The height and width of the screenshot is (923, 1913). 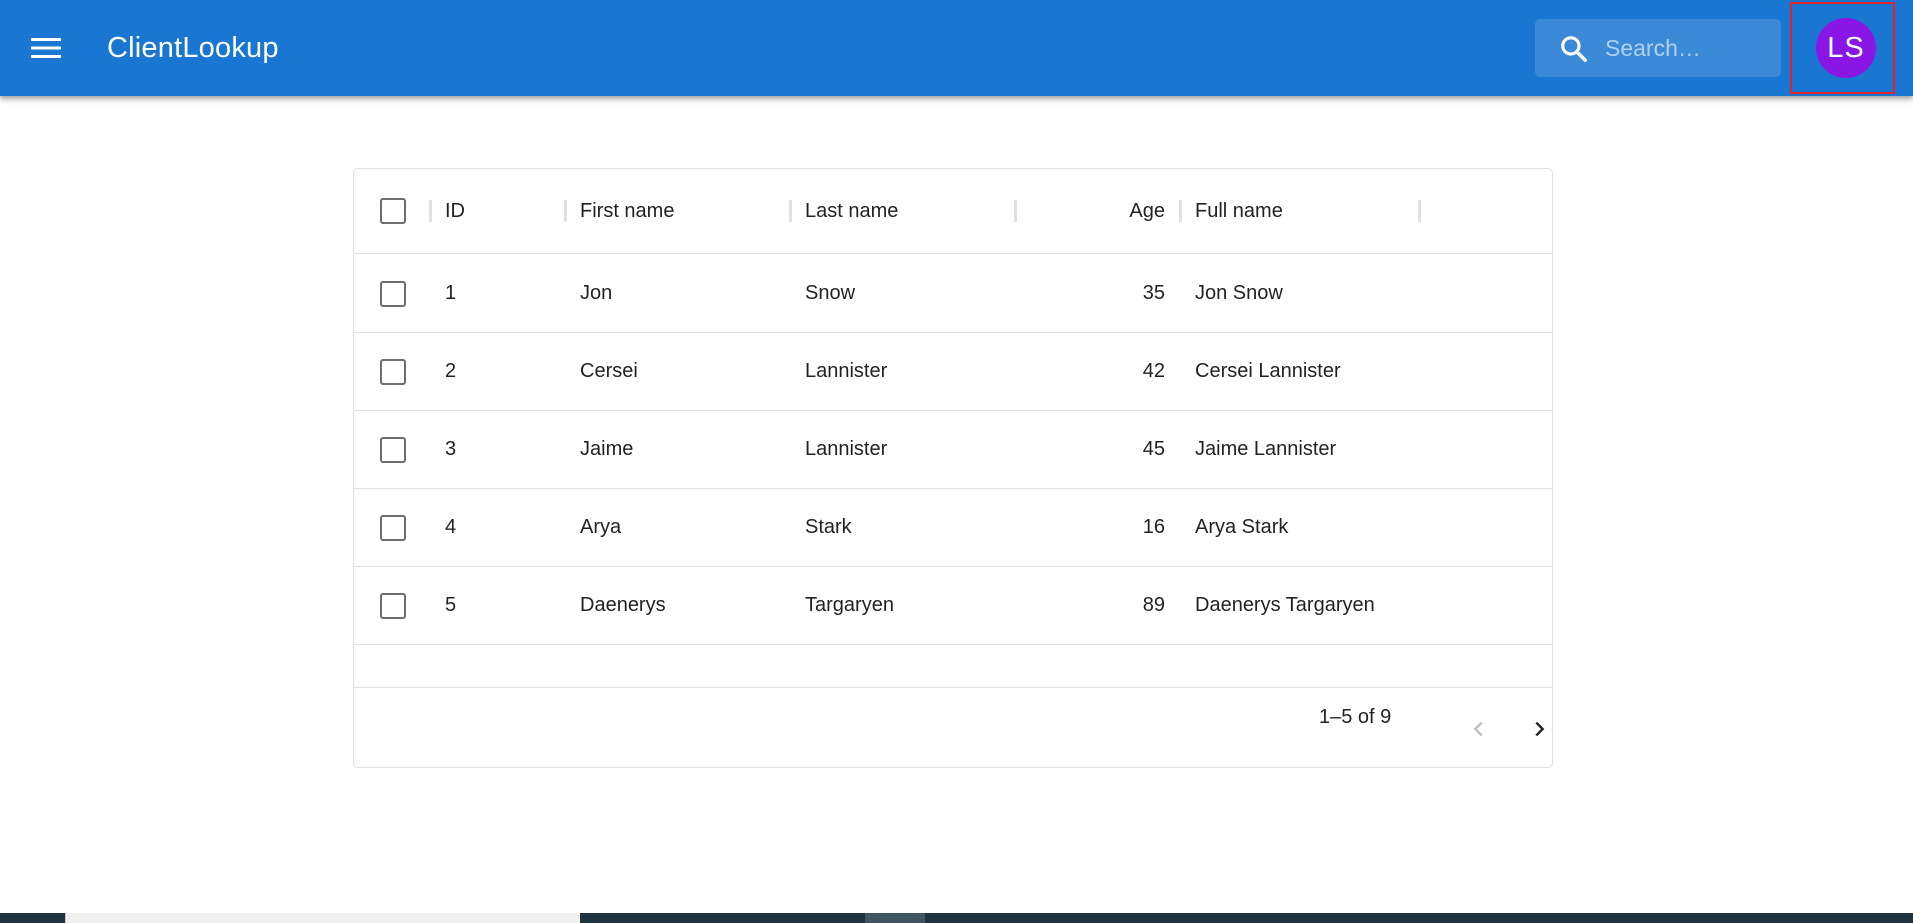 What do you see at coordinates (596, 293) in the screenshot?
I see `cell-first-name: Jon` at bounding box center [596, 293].